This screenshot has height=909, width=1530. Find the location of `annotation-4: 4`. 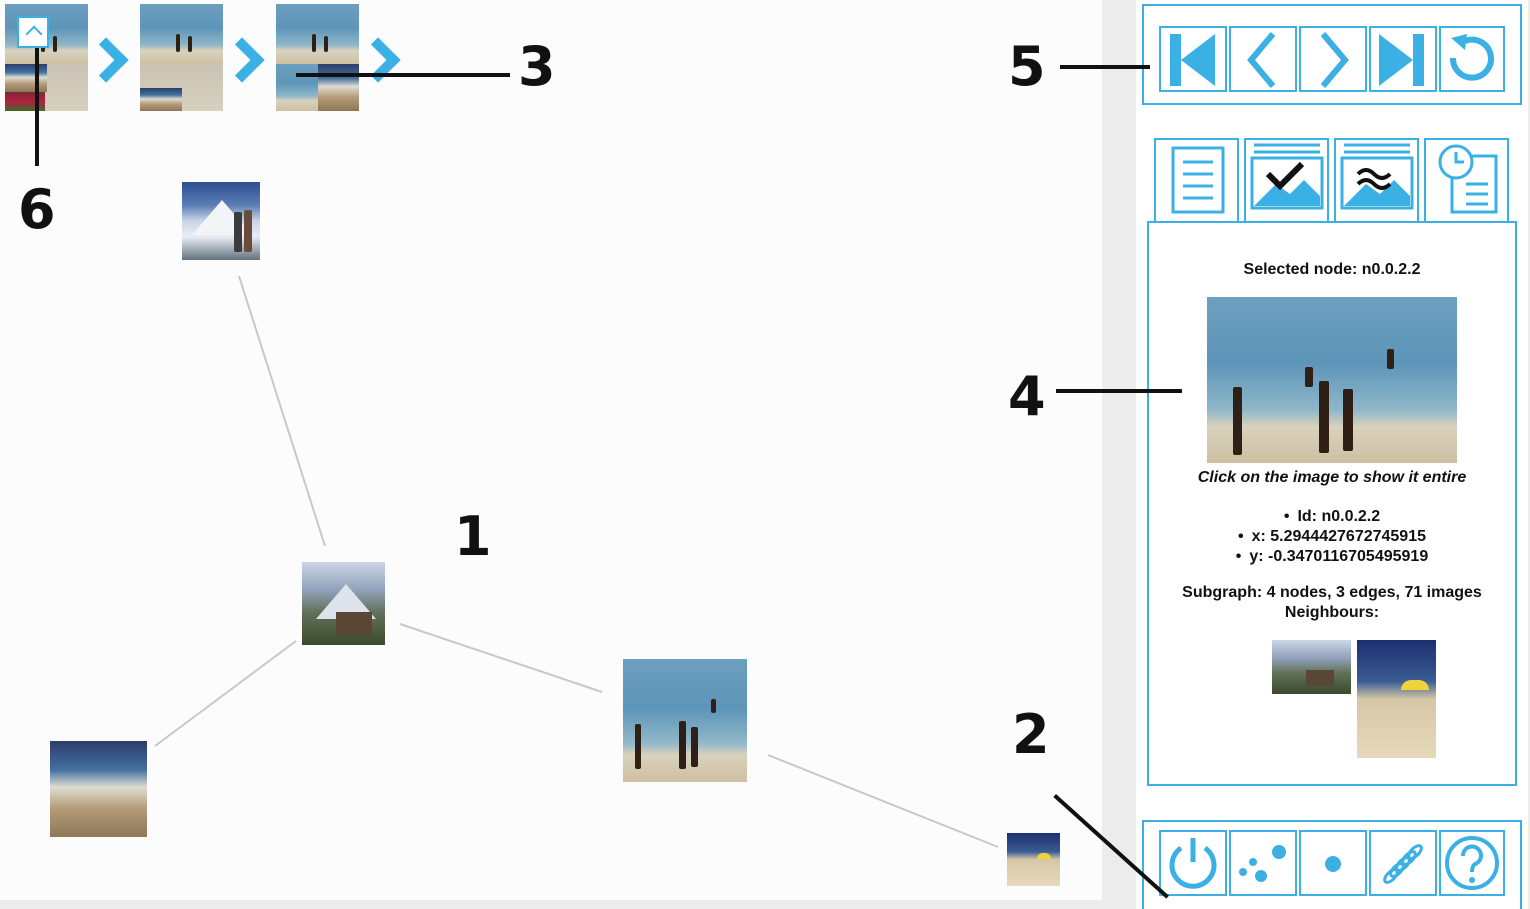

annotation-4: 4 is located at coordinates (1027, 396).